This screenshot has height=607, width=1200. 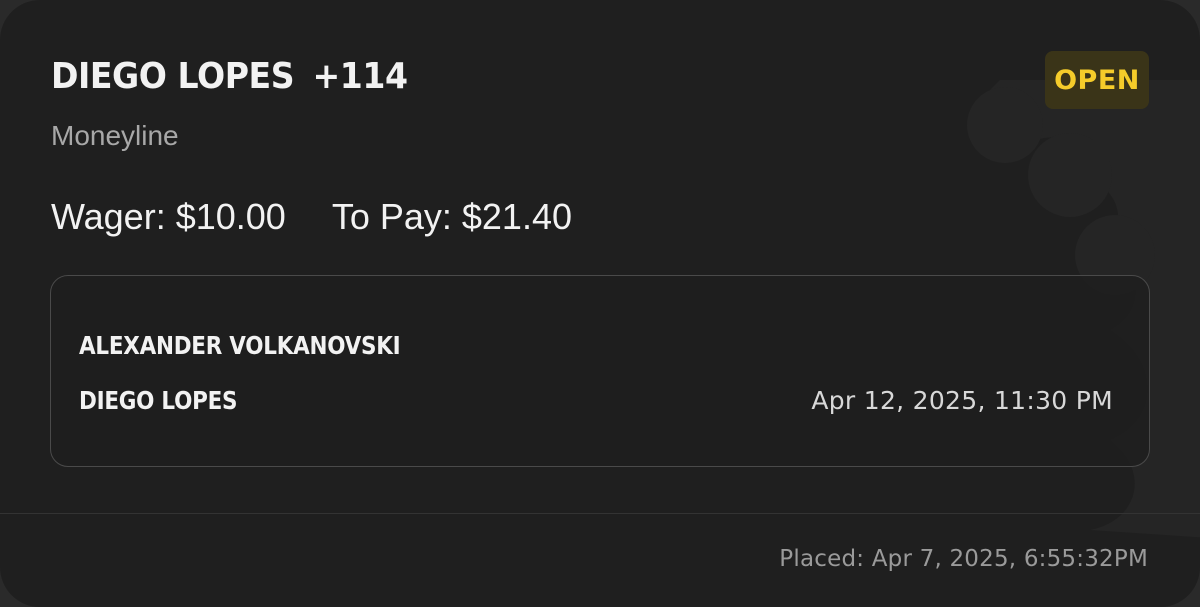 What do you see at coordinates (173, 76) in the screenshot?
I see `selection-name: DIEGO LOPES` at bounding box center [173, 76].